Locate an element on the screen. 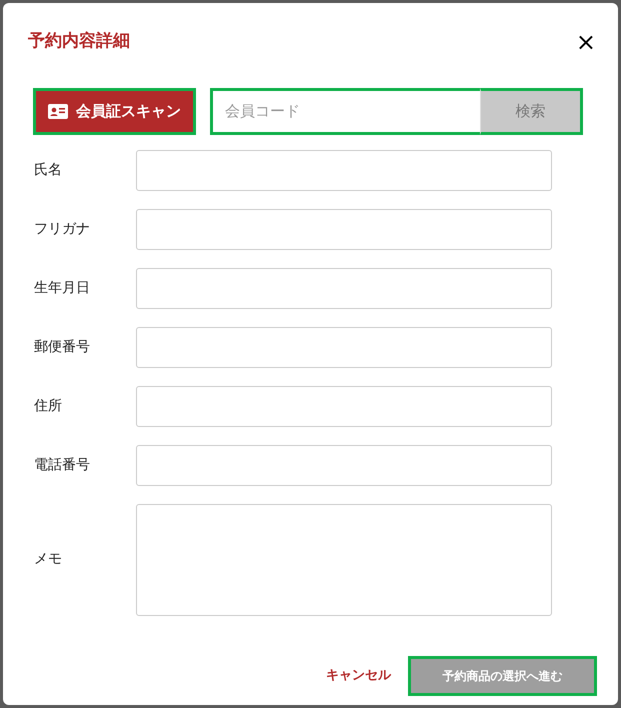  close-button: × is located at coordinates (586, 42).